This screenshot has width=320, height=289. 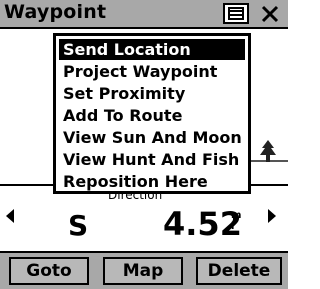 What do you see at coordinates (55, 12) in the screenshot?
I see `page-title: Waypoint` at bounding box center [55, 12].